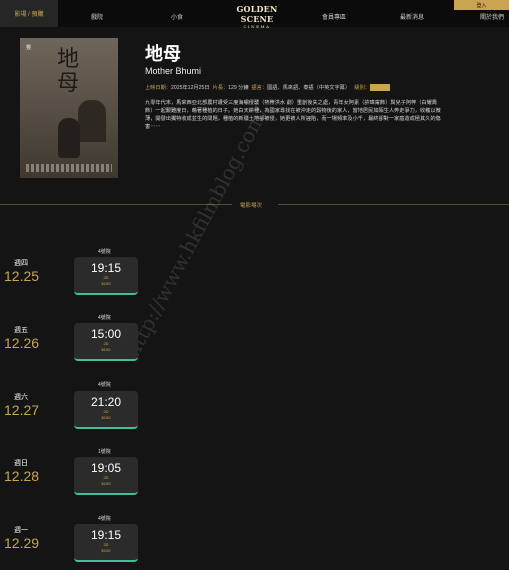  What do you see at coordinates (251, 206) in the screenshot?
I see `schedule-heading: 電影場次` at bounding box center [251, 206].